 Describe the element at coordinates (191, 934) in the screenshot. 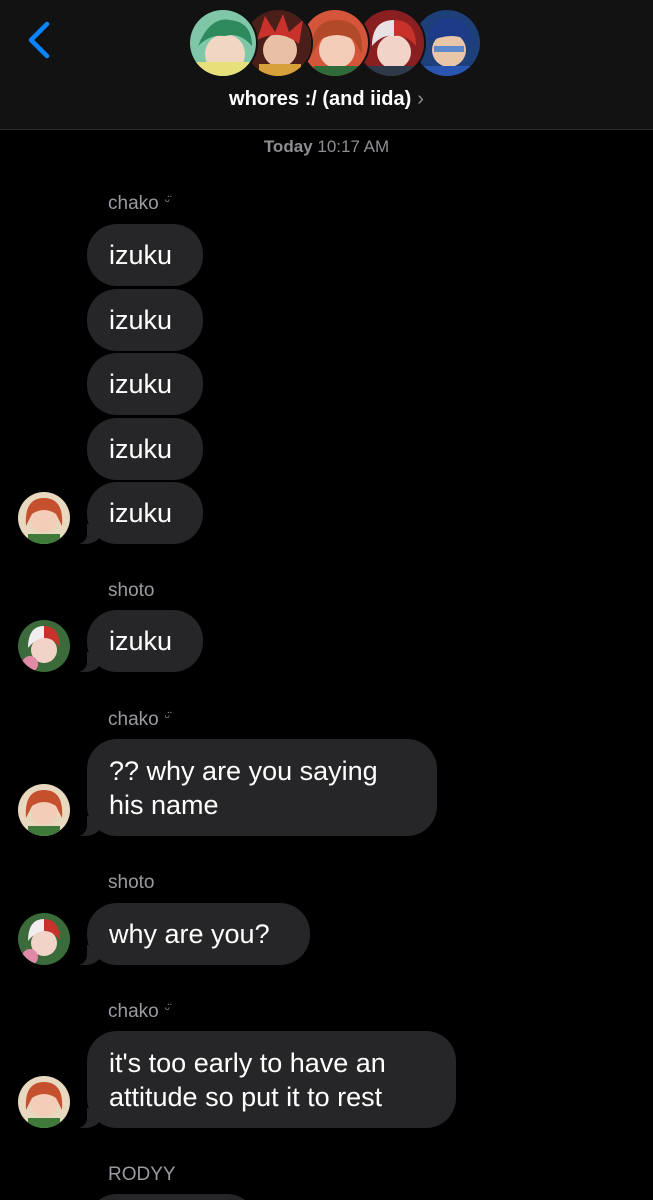

I see `message-bubble: why are you?` at that location.